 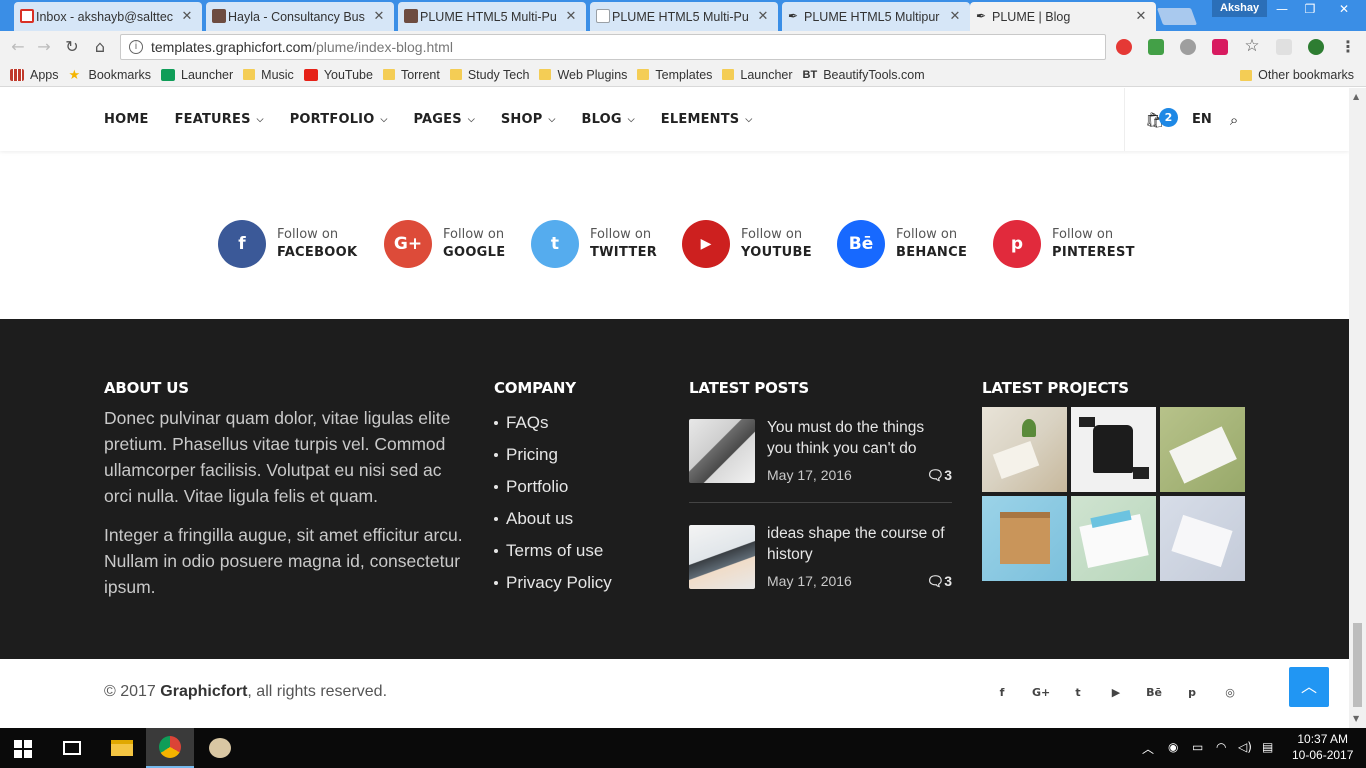 I want to click on profile-button: Akshay, so click(x=1240, y=8).